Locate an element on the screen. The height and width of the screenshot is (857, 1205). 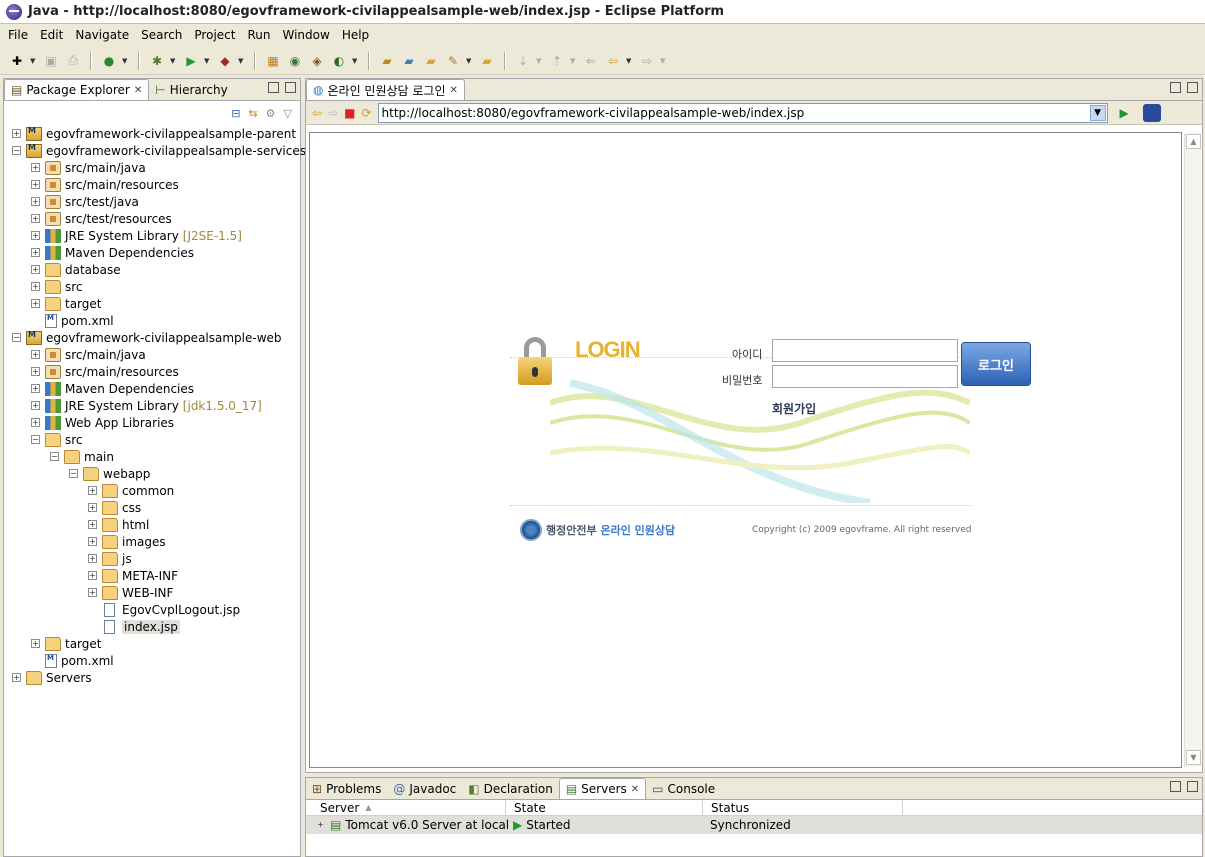
tree-item: + js is located at coordinates (110, 558).